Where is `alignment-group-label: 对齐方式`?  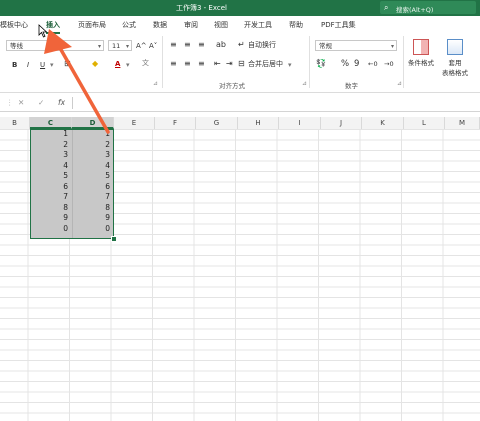
alignment-group-label: 对齐方式 is located at coordinates (232, 86).